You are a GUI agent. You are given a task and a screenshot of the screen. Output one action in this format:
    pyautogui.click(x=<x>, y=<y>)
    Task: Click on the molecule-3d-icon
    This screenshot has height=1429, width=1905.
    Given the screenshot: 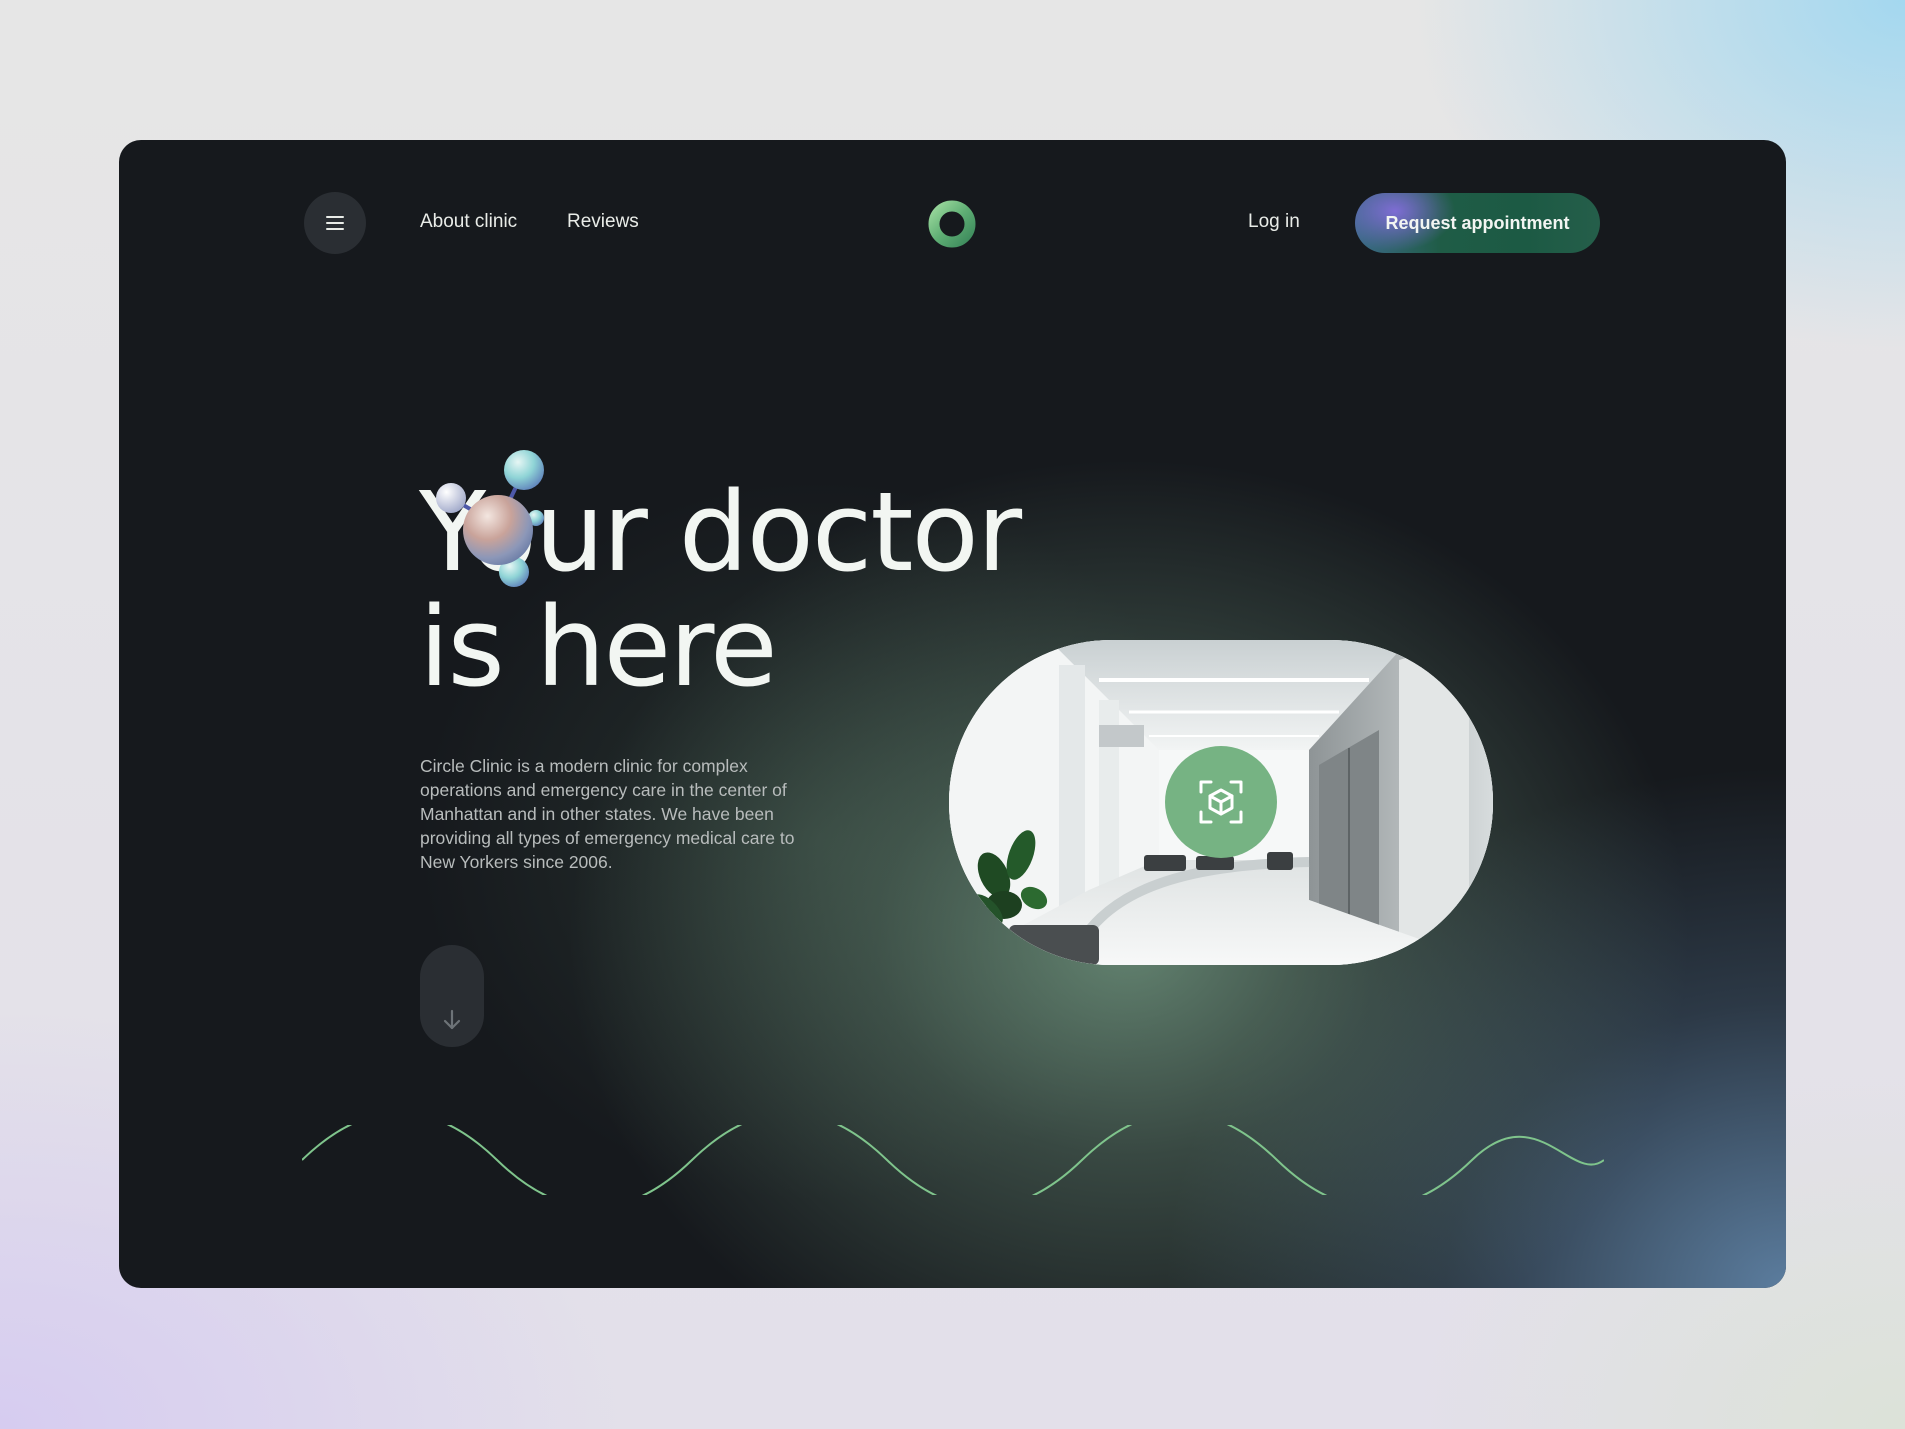 What is the action you would take?
    pyautogui.click(x=490, y=518)
    